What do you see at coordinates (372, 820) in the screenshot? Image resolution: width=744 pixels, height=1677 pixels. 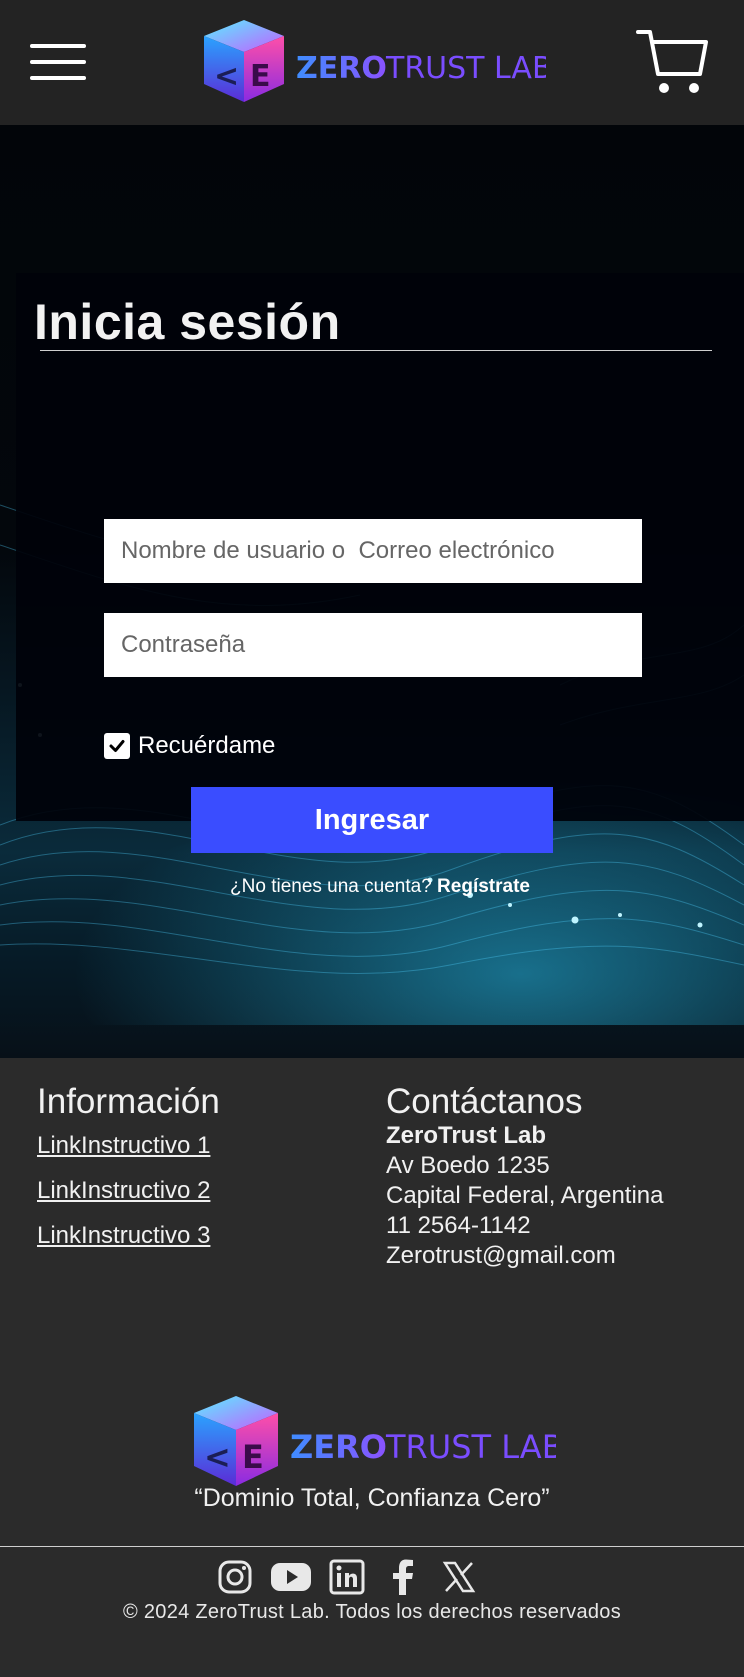 I see `login-submit-button: Ingresar` at bounding box center [372, 820].